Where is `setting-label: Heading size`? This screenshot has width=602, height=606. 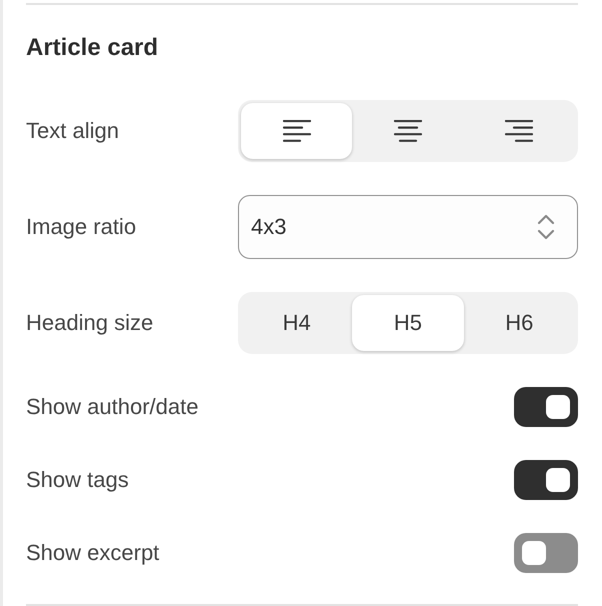 setting-label: Heading size is located at coordinates (90, 323).